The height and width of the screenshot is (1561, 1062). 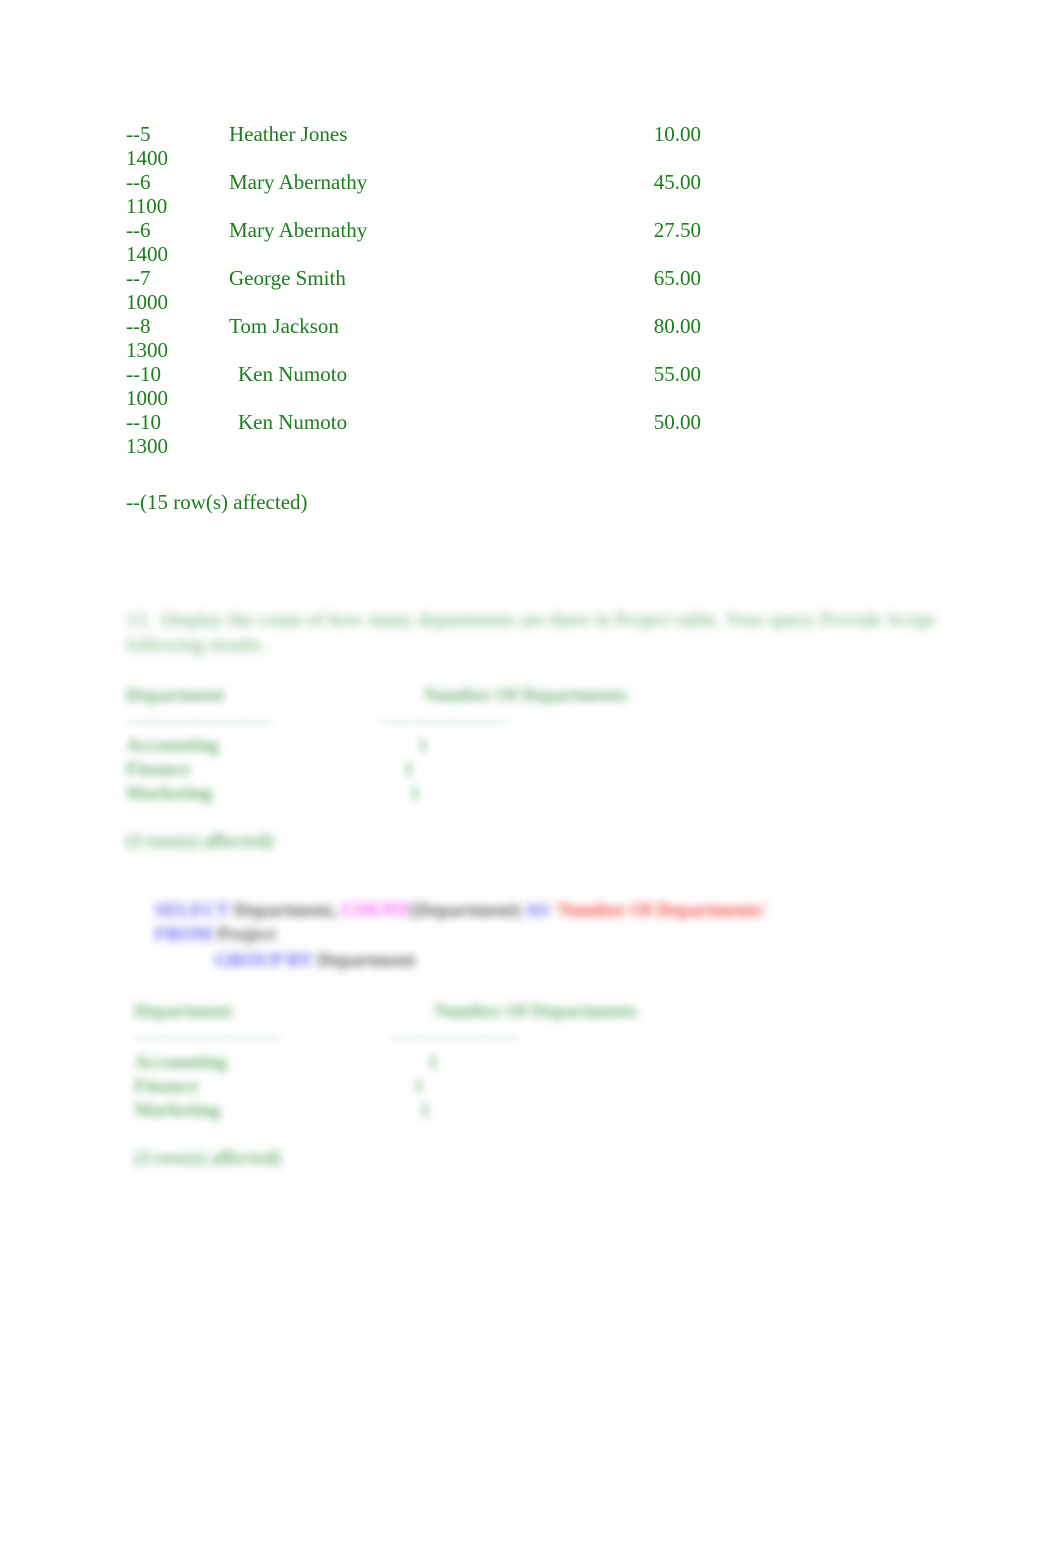 I want to click on sql-alias-string: 'Number Of Departments', so click(x=660, y=910).